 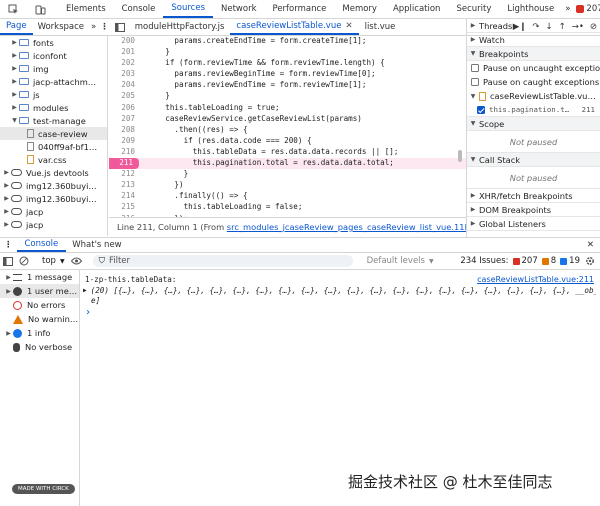 I want to click on code-line: 209 if (res.data.code === 200) {, so click(x=287, y=141).